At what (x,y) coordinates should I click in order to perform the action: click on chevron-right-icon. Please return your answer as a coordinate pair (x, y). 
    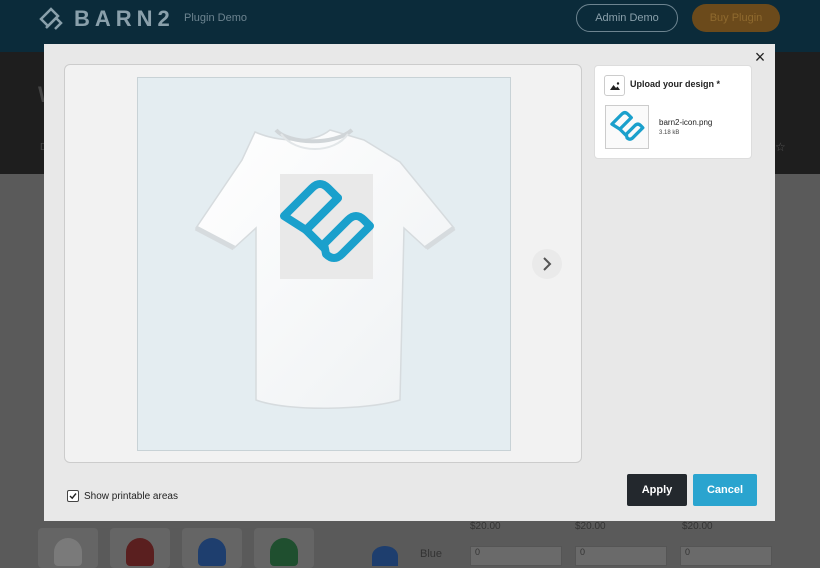
    Looking at the image, I should click on (547, 264).